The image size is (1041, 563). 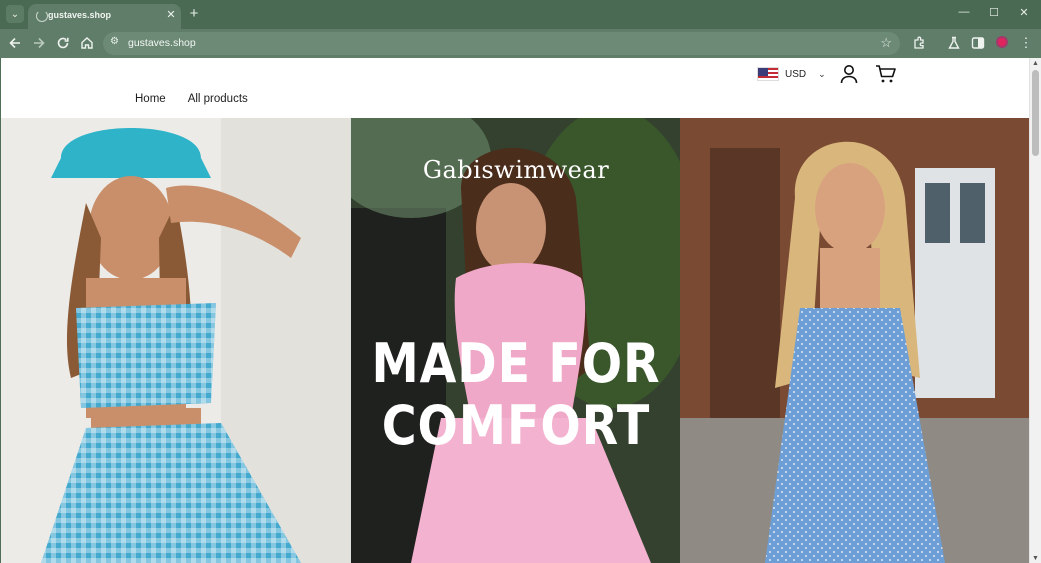 What do you see at coordinates (80, 15) in the screenshot?
I see `tab-title: gustaves.shop` at bounding box center [80, 15].